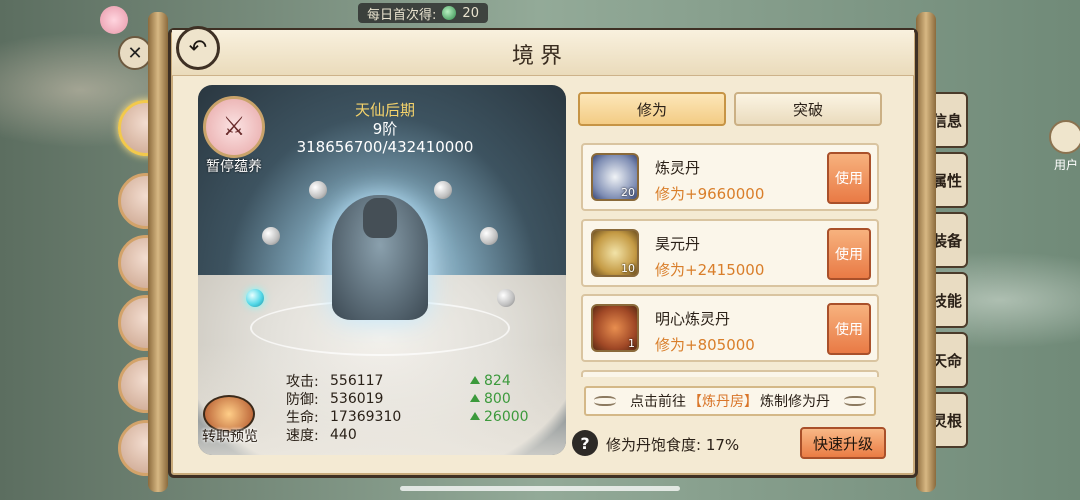 The height and width of the screenshot is (500, 1080). What do you see at coordinates (652, 109) in the screenshot?
I see `tab-cultivation: 修为` at bounding box center [652, 109].